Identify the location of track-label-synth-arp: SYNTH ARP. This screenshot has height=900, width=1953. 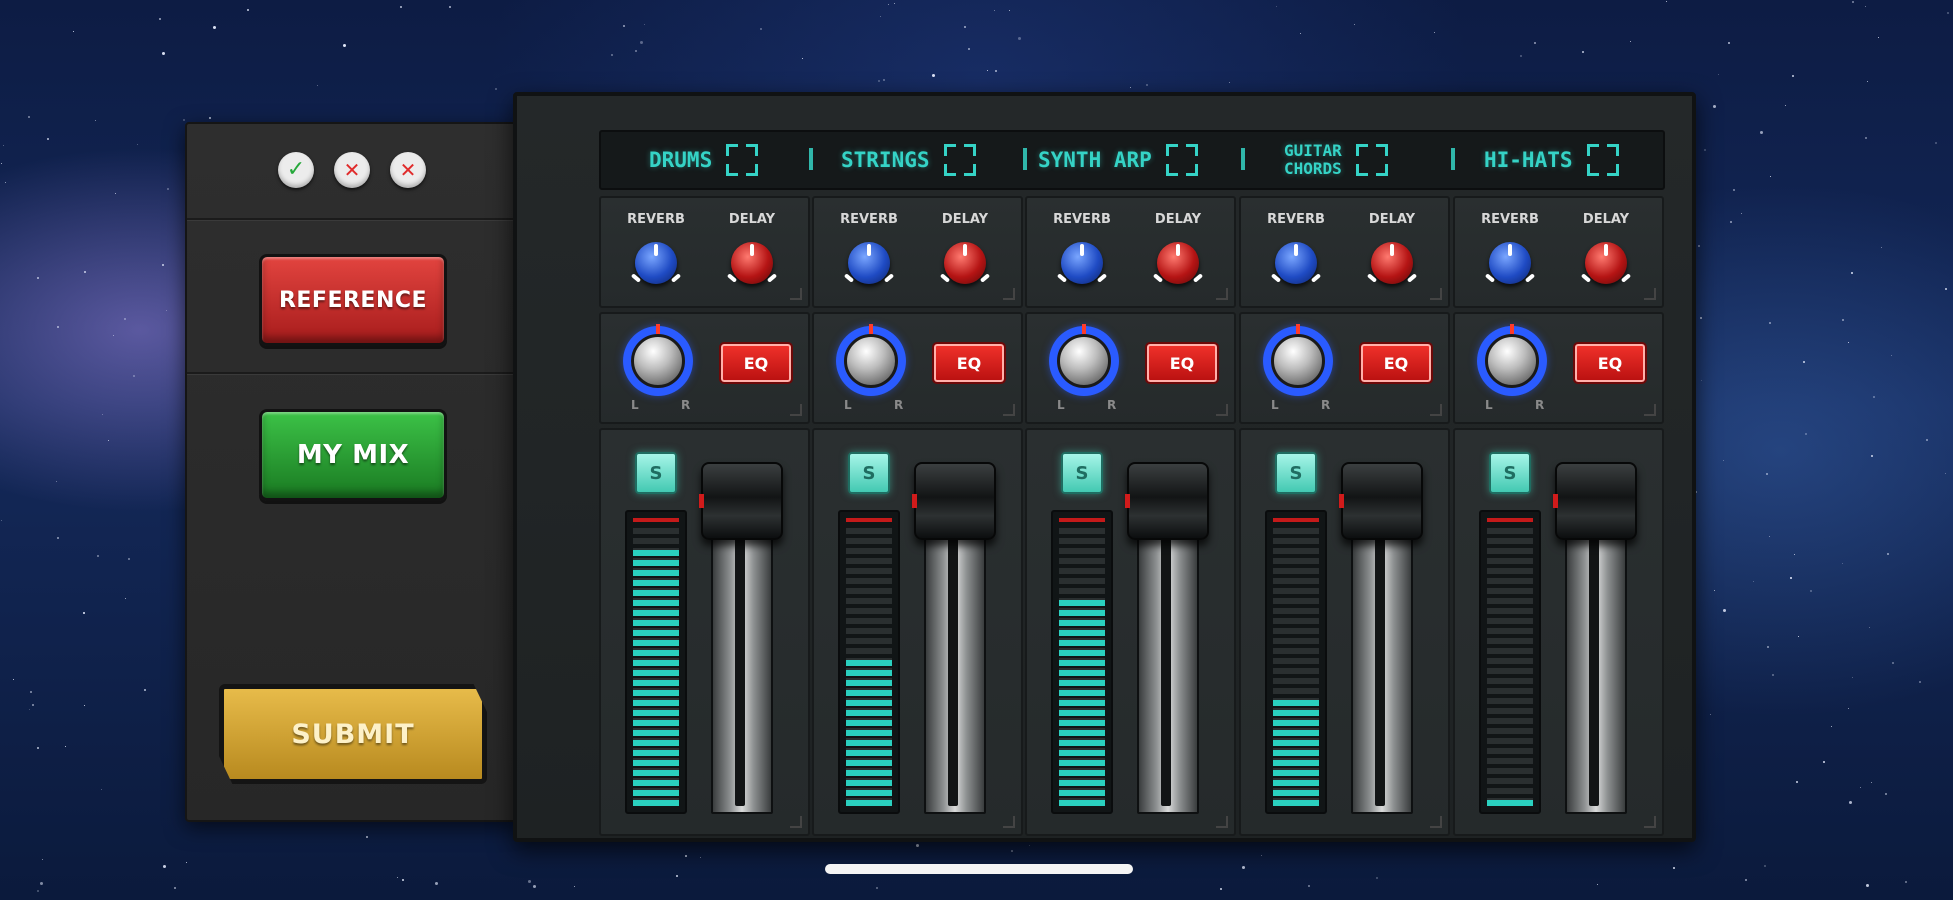
(1118, 160).